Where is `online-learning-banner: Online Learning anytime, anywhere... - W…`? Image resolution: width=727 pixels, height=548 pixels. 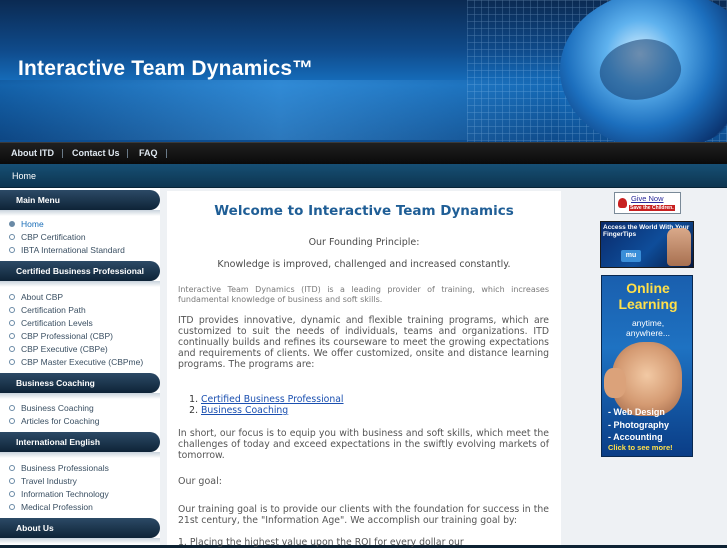
online-learning-banner: Online Learning anytime, anywhere... - W… is located at coordinates (647, 366).